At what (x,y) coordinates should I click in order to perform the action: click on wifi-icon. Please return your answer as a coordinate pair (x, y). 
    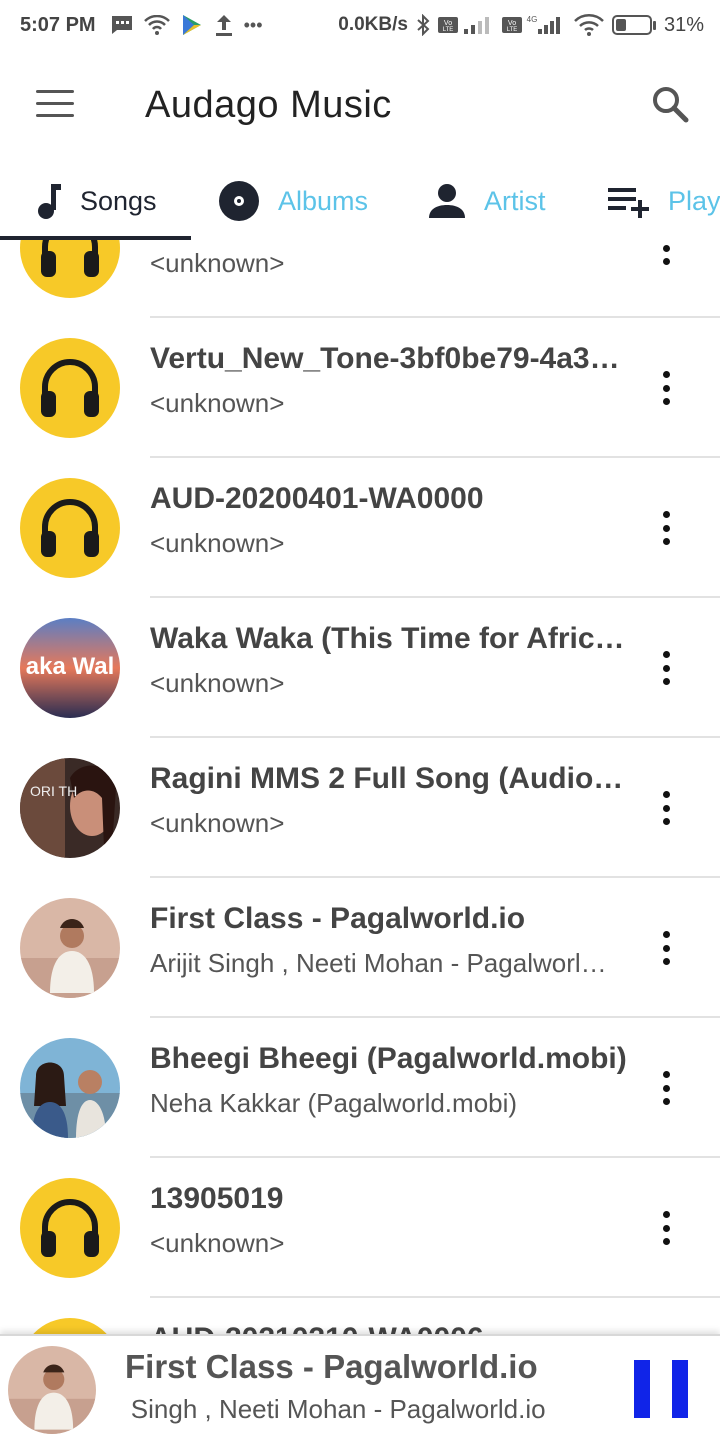
    Looking at the image, I should click on (156, 25).